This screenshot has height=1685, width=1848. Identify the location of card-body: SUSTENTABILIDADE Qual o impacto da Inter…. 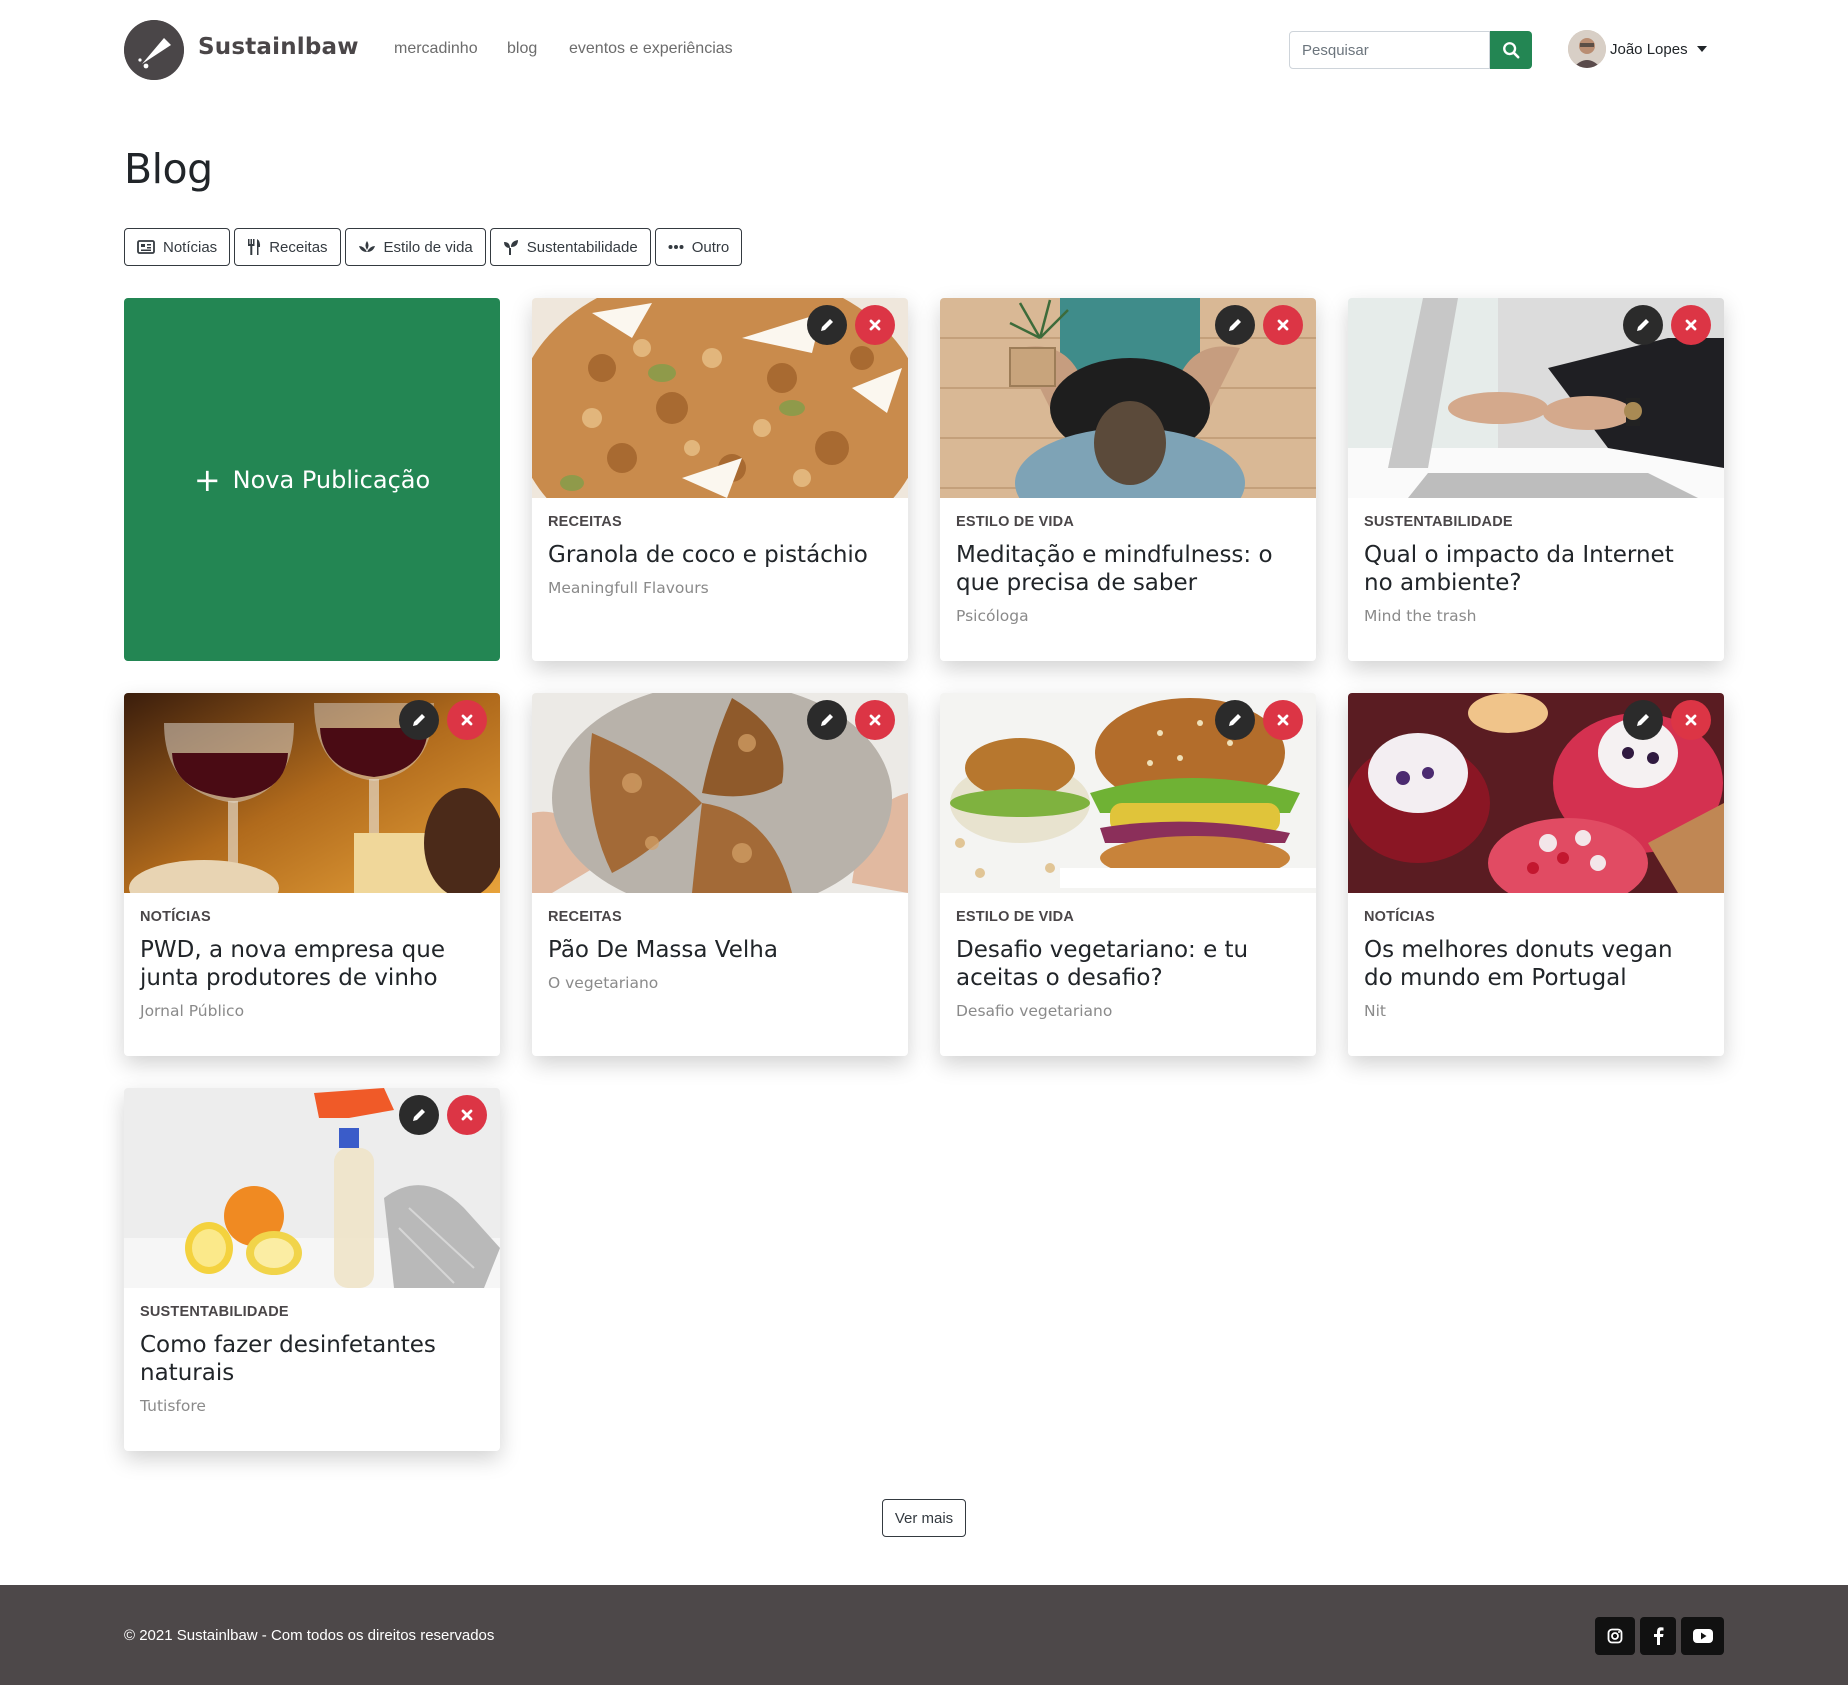
(1536, 569).